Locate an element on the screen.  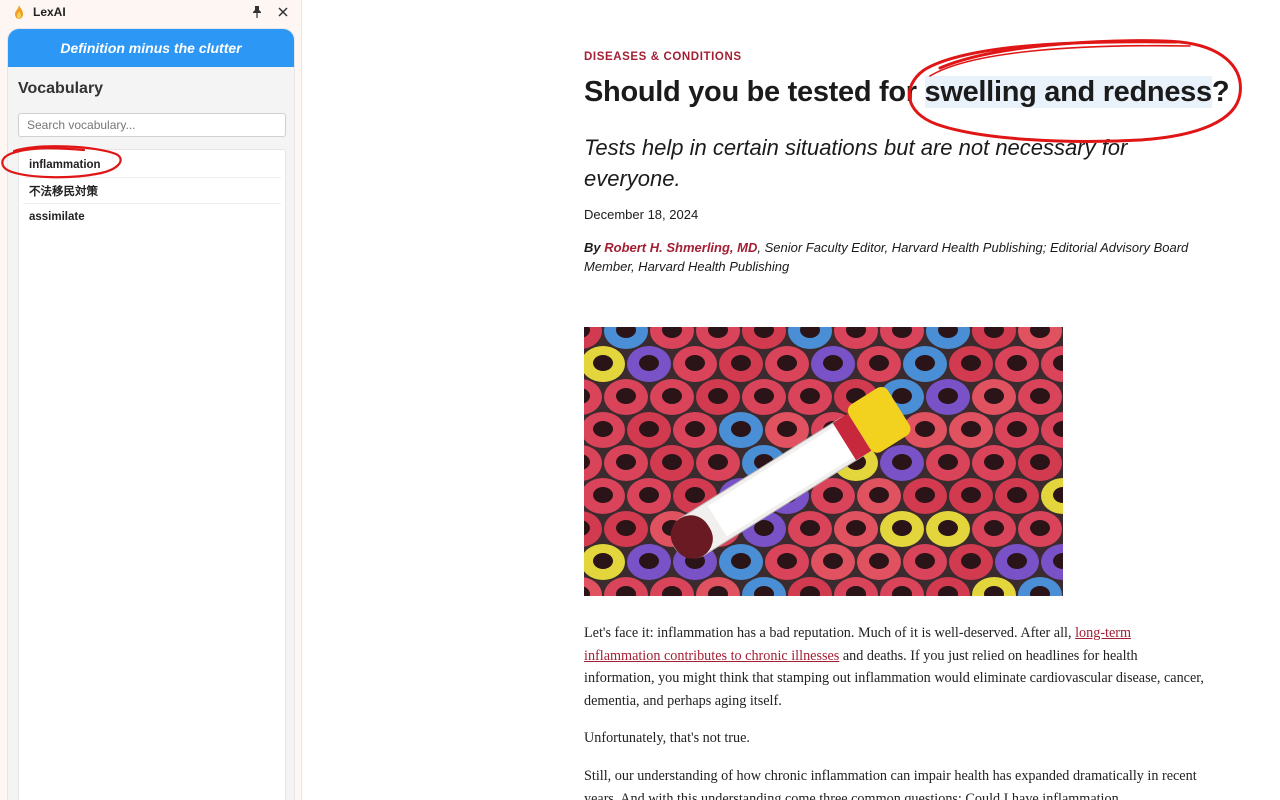
vocab-item-japanese: 不法移民対策 is located at coordinates (152, 191).